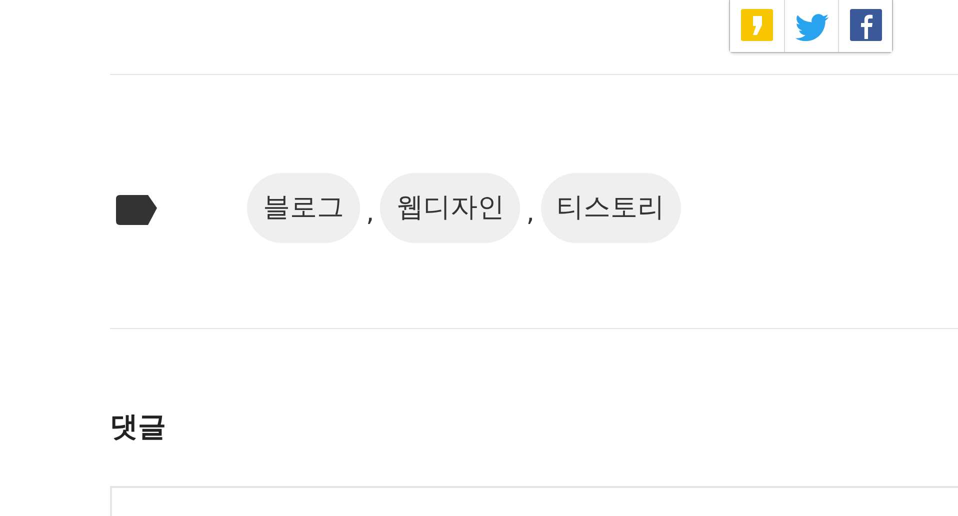 This screenshot has width=958, height=516. What do you see at coordinates (534, 501) in the screenshot?
I see `comment-input-field` at bounding box center [534, 501].